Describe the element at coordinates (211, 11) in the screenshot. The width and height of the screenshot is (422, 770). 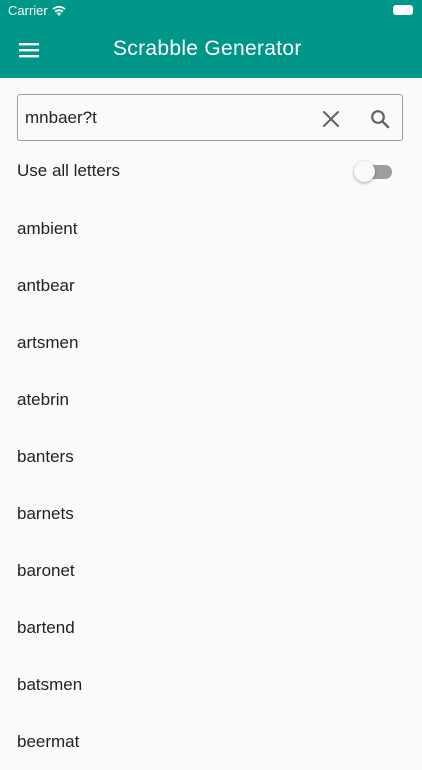
I see `status-bar: Carrier` at that location.